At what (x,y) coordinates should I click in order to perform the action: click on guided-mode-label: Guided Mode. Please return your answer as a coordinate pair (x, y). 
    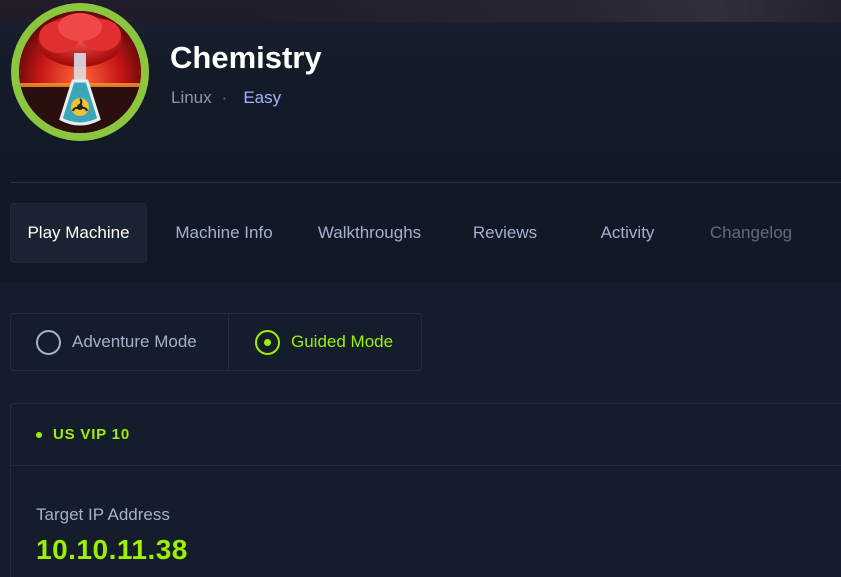
    Looking at the image, I should click on (342, 341).